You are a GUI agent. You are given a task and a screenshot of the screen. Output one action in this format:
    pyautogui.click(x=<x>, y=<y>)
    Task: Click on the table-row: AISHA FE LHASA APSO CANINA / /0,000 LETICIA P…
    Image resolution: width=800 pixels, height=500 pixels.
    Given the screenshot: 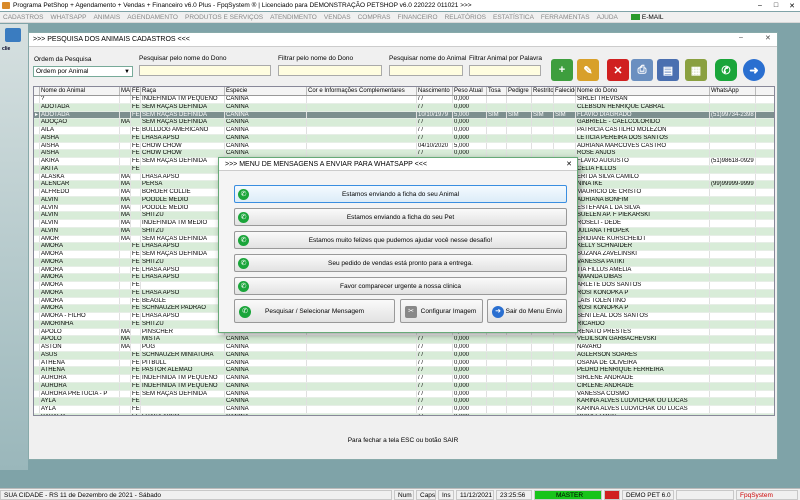 What is the action you would take?
    pyautogui.click(x=404, y=138)
    